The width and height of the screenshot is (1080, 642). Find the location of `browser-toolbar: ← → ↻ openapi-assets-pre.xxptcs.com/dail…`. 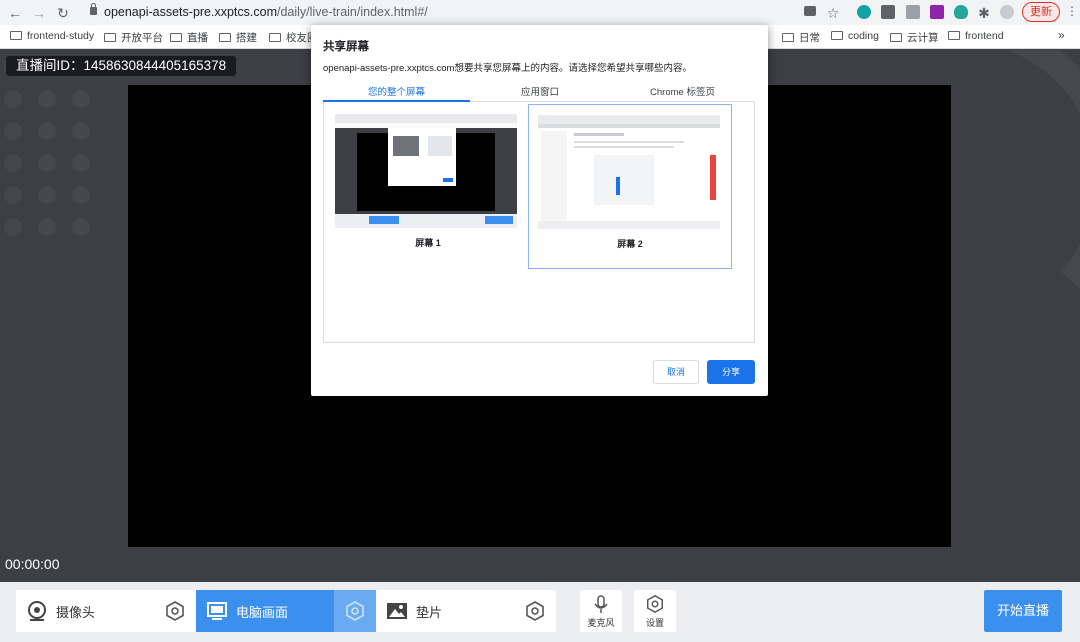

browser-toolbar: ← → ↻ openapi-assets-pre.xxptcs.com/dail… is located at coordinates (540, 12).